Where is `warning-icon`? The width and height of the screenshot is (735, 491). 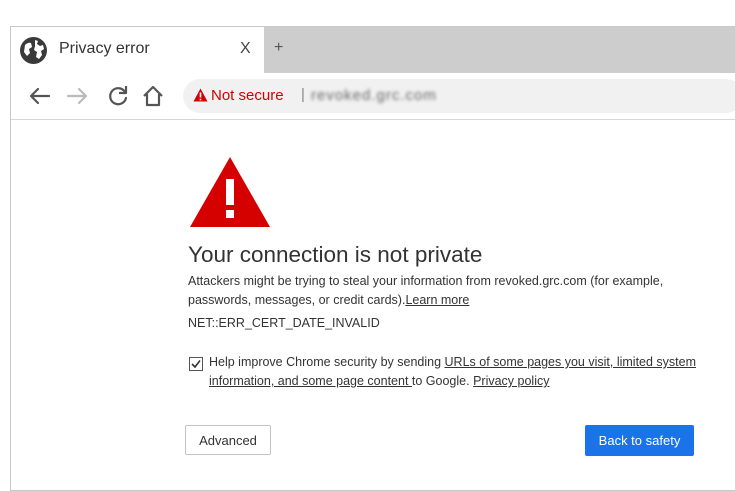
warning-icon is located at coordinates (200, 95).